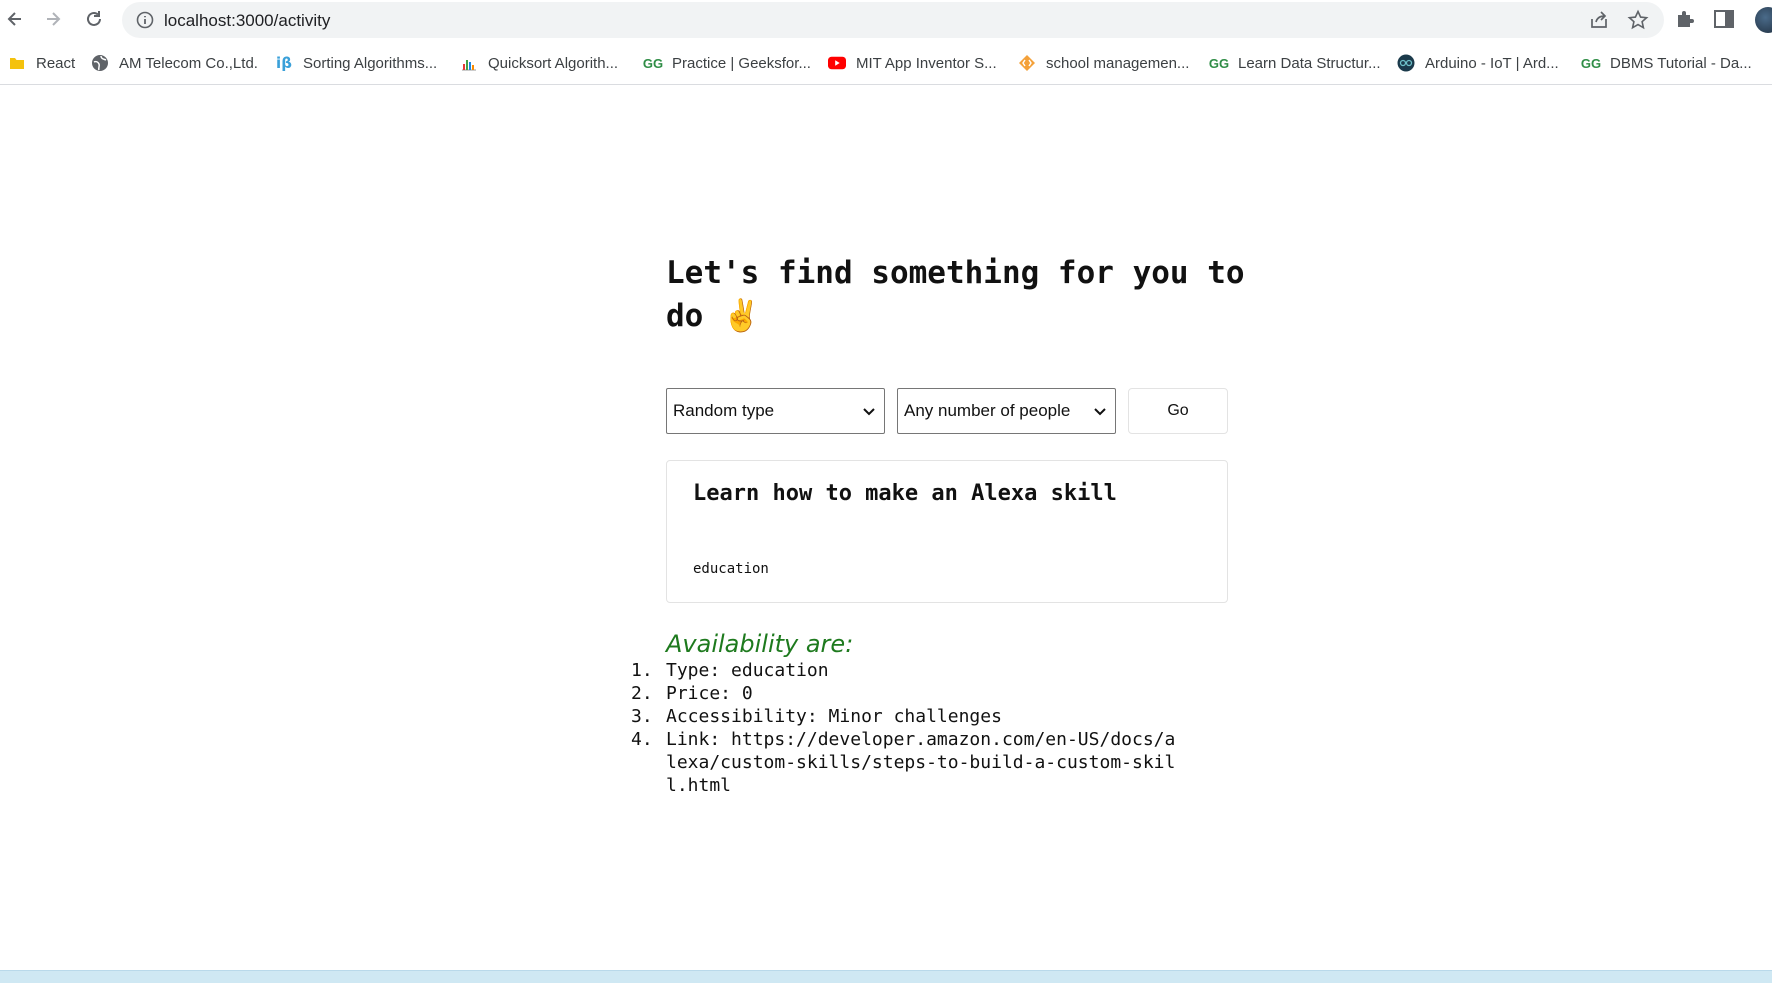 The height and width of the screenshot is (983, 1772). What do you see at coordinates (17, 63) in the screenshot?
I see `folder-icon` at bounding box center [17, 63].